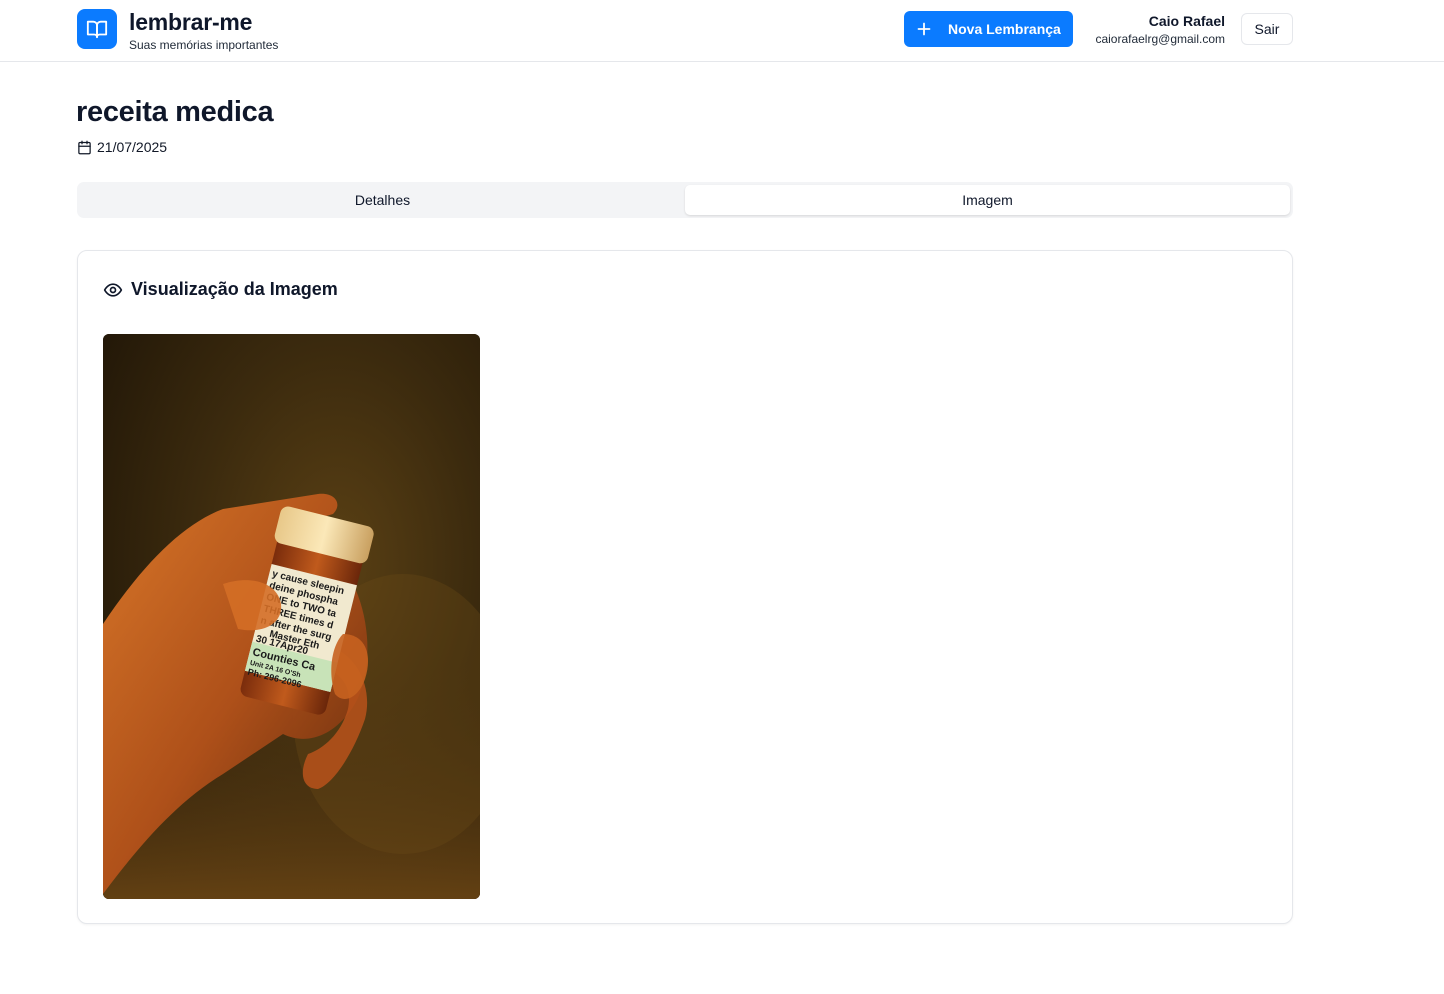  Describe the element at coordinates (1160, 39) in the screenshot. I see `user-email: caiorafaelrg@gmail.com` at that location.